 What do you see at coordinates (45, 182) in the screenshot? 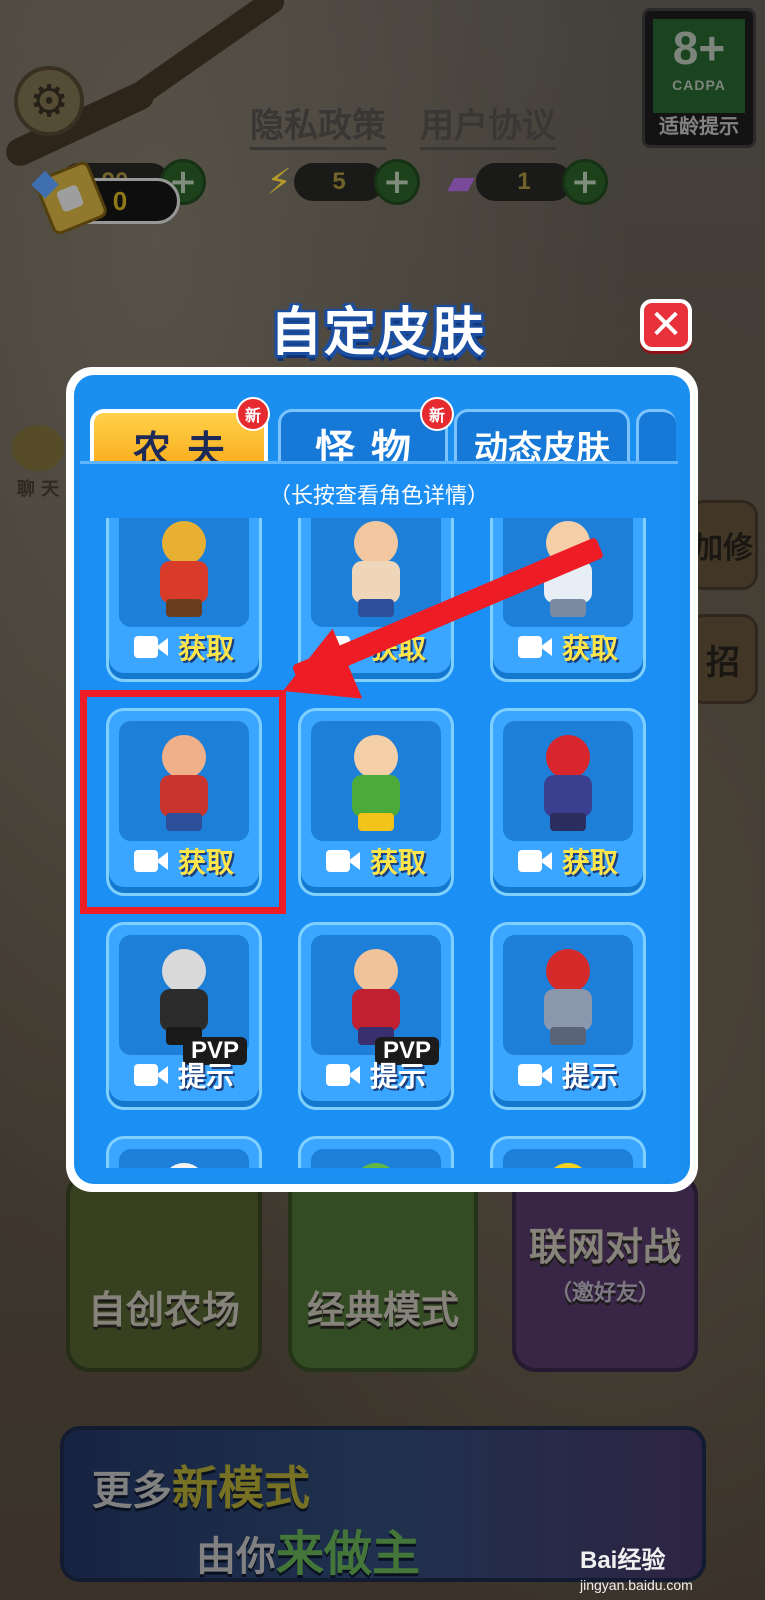
I see `gem-icon: ◆` at bounding box center [45, 182].